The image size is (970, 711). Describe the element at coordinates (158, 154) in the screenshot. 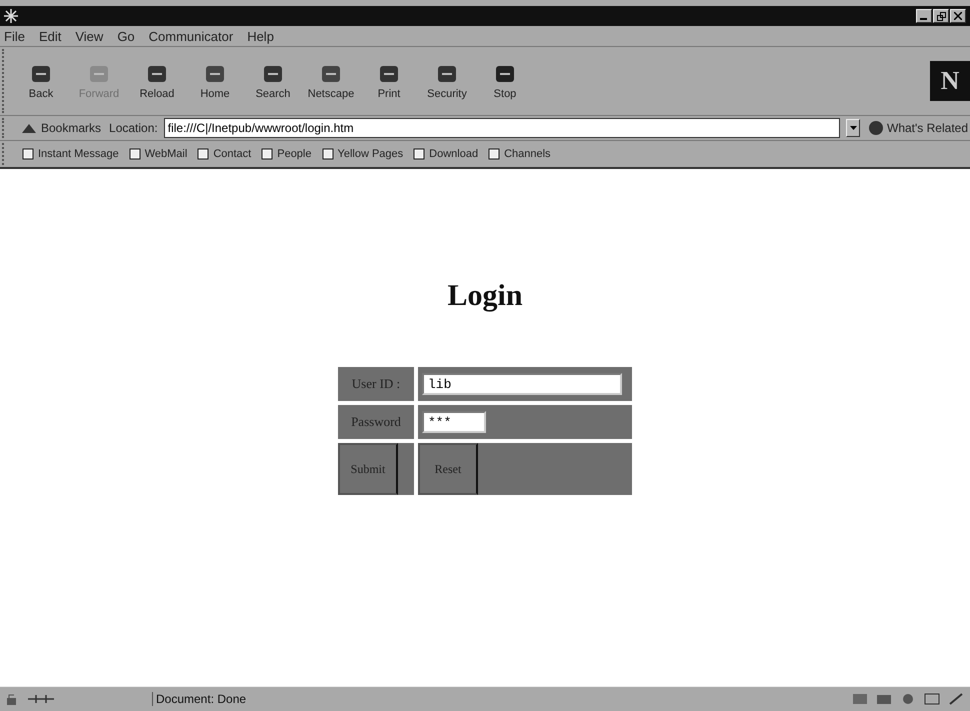

I see `personal-toolbar-button: WebMail` at that location.